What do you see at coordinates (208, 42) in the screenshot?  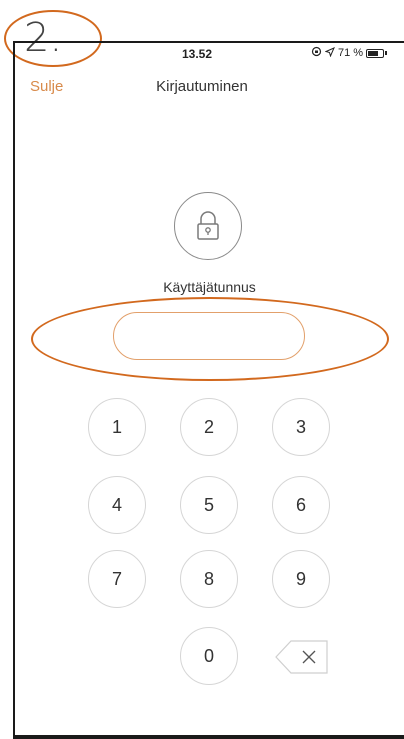 I see `phone-frame-top` at bounding box center [208, 42].